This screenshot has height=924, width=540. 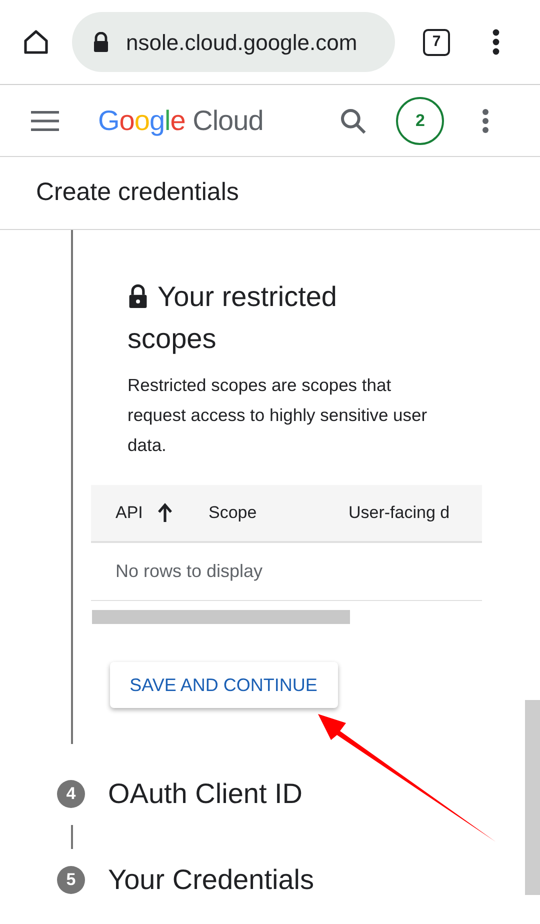 I want to click on save-and-continue-button: SAVE AND CONTINUE, so click(x=224, y=685).